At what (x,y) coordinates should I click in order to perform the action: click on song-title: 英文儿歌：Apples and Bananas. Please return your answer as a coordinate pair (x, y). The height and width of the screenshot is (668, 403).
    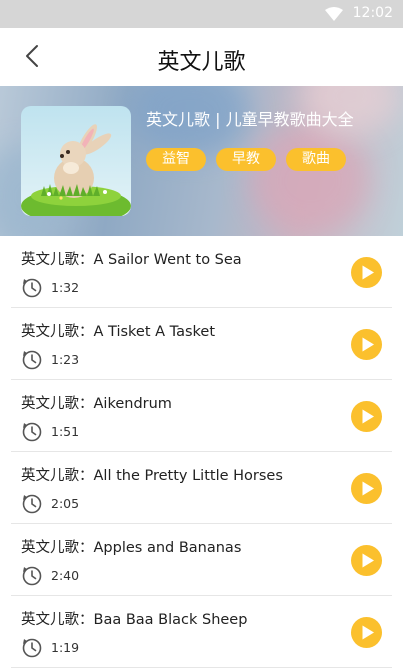
    Looking at the image, I should click on (131, 548).